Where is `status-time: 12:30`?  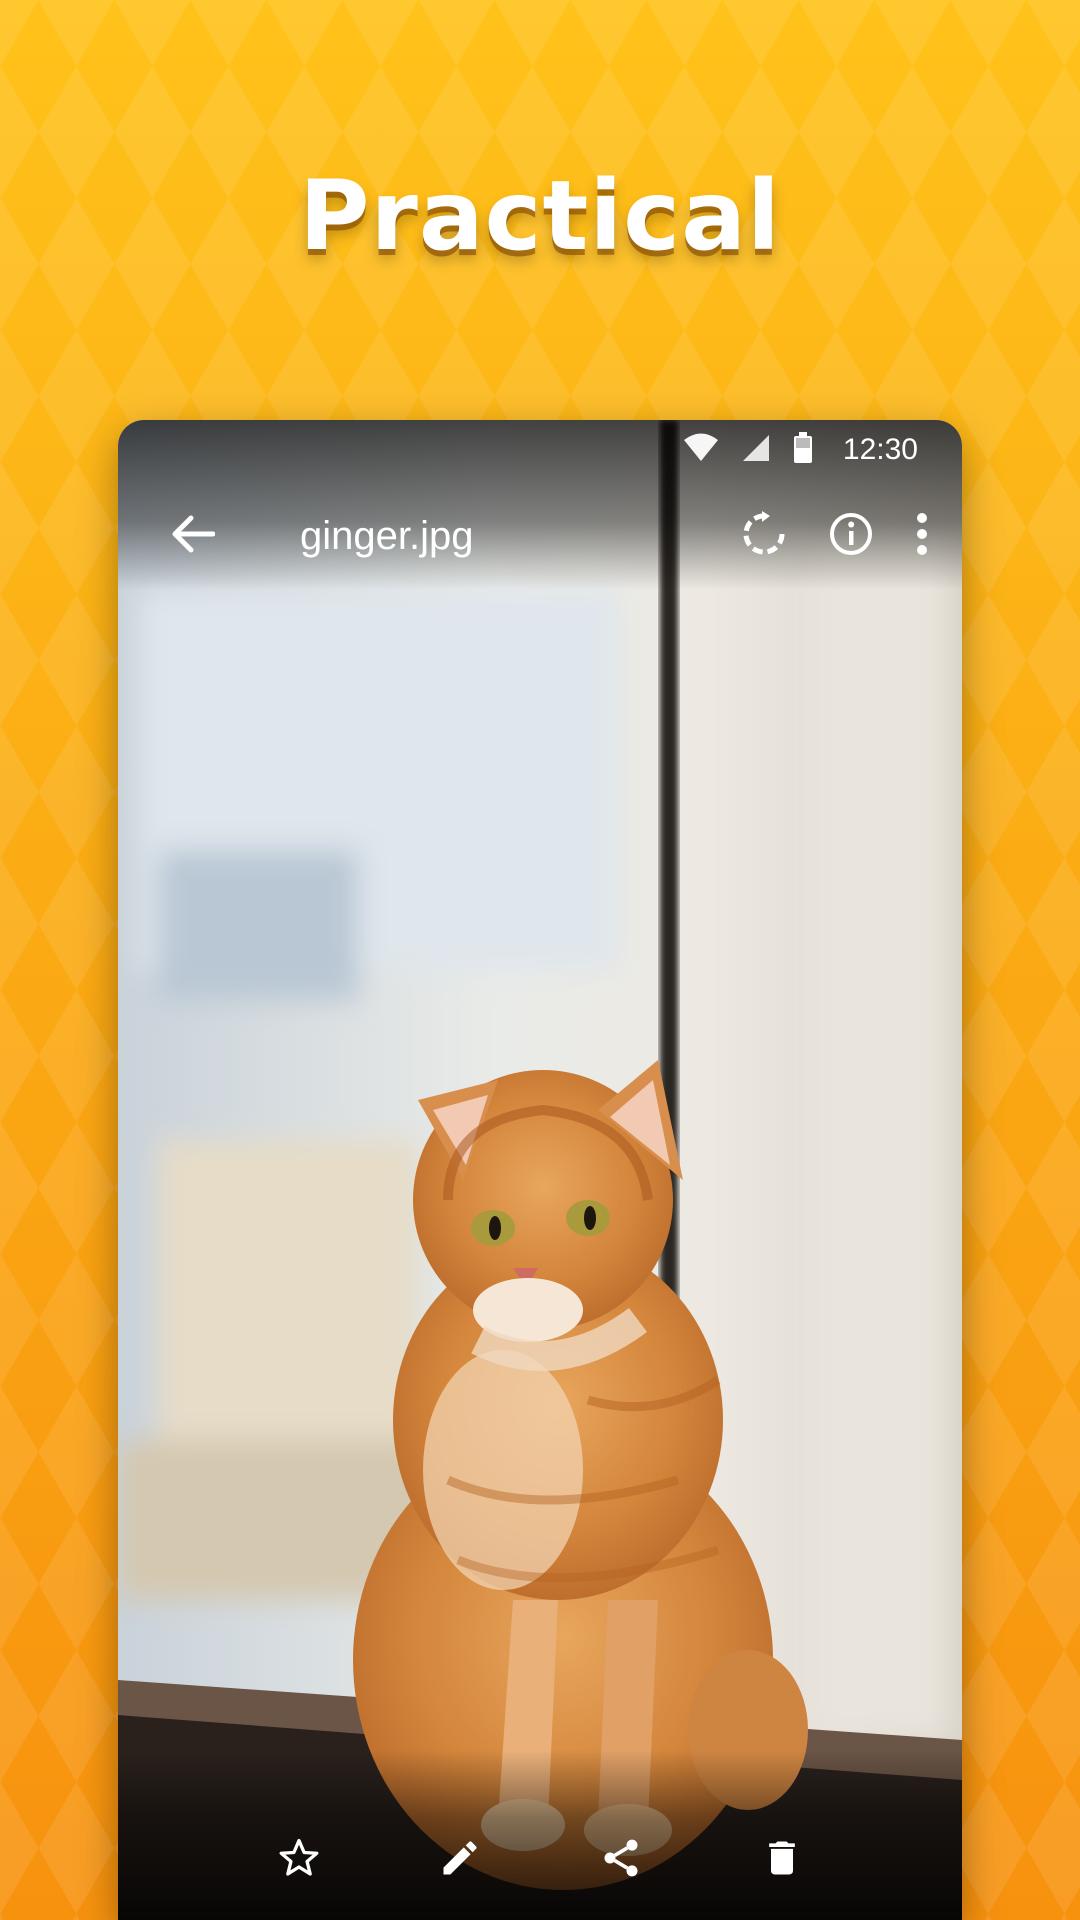 status-time: 12:30 is located at coordinates (880, 449).